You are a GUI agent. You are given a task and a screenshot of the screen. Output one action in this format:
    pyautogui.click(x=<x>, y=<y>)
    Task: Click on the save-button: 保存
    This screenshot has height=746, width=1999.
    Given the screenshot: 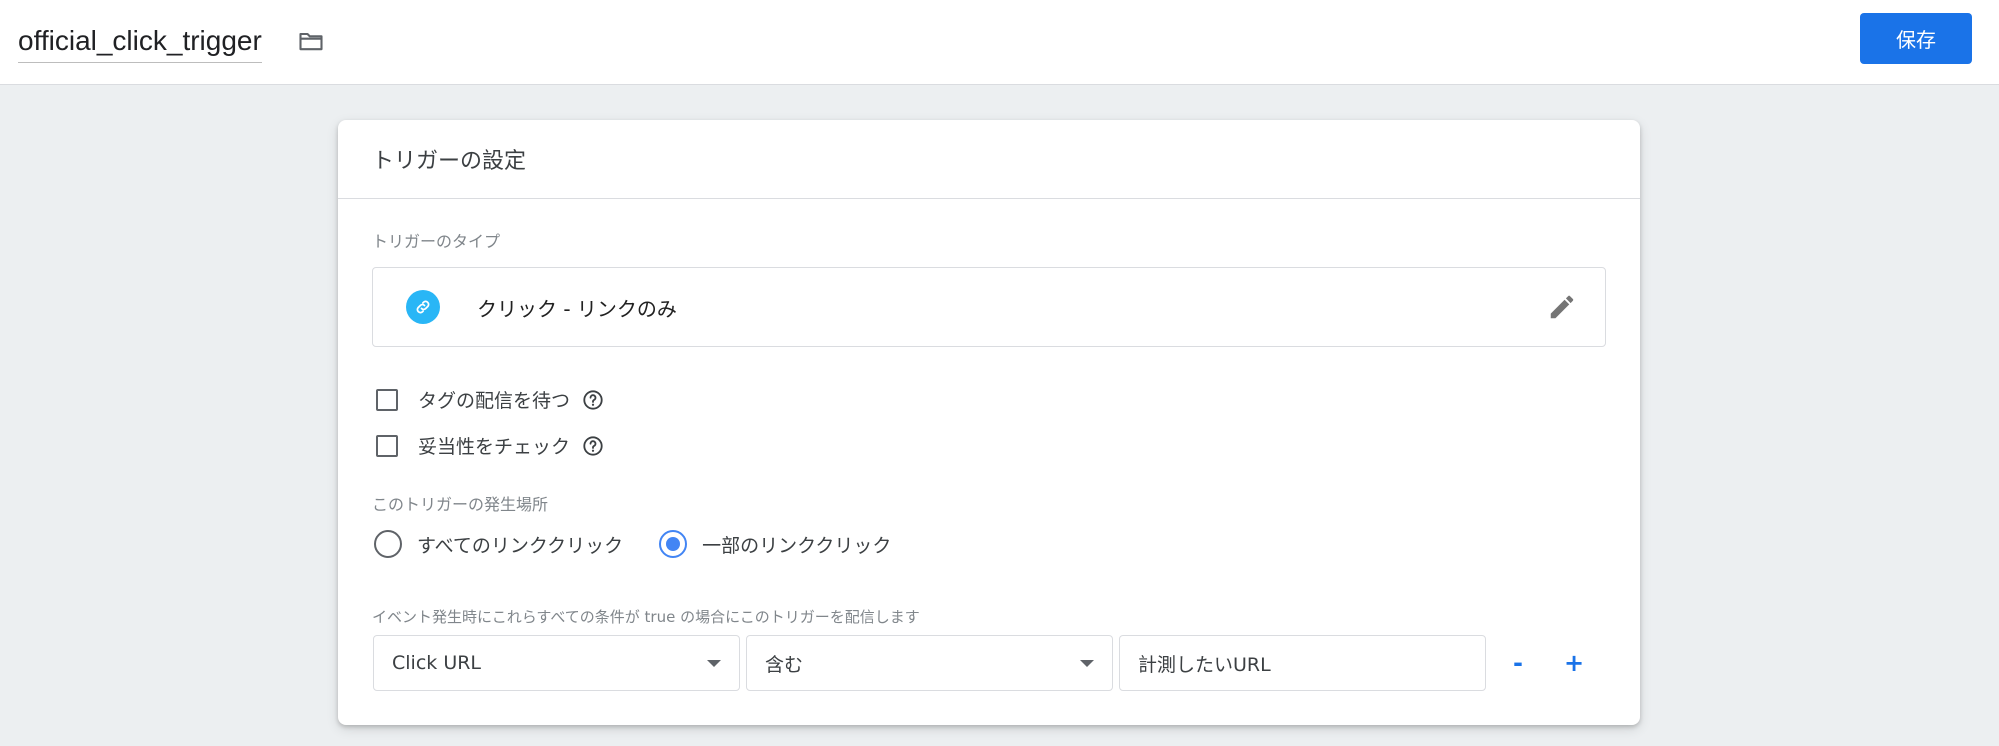 What is the action you would take?
    pyautogui.click(x=1916, y=38)
    